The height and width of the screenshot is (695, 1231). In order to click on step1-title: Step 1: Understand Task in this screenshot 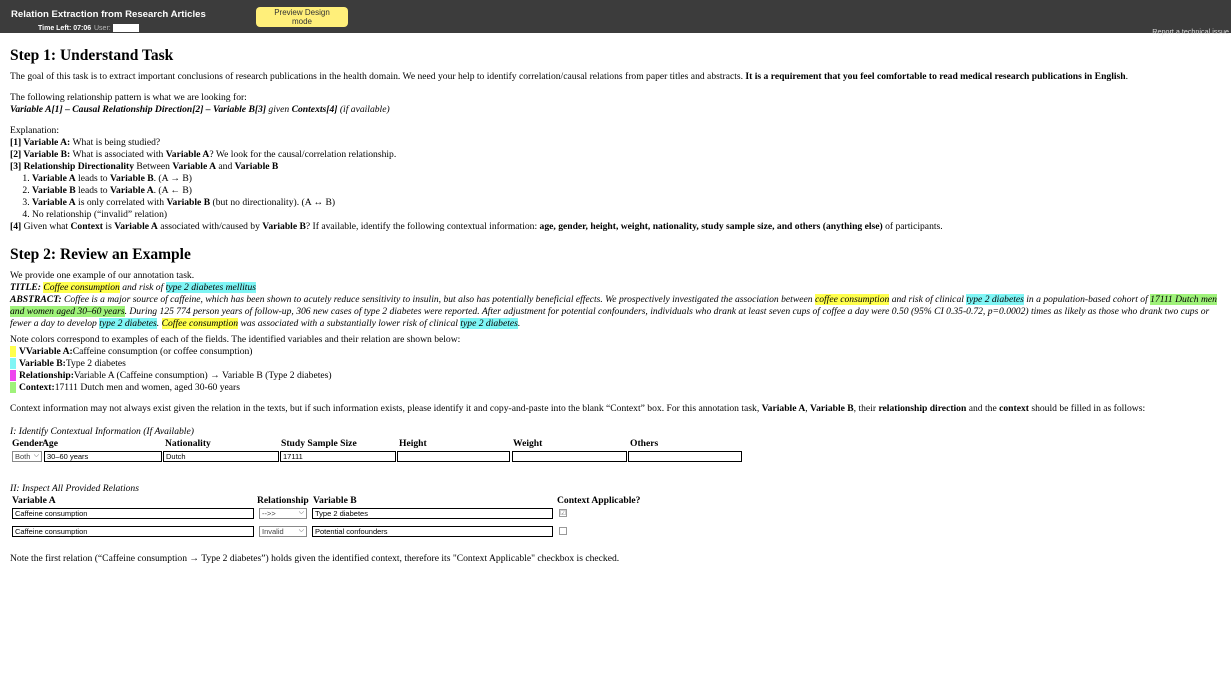, I will do `click(92, 55)`.